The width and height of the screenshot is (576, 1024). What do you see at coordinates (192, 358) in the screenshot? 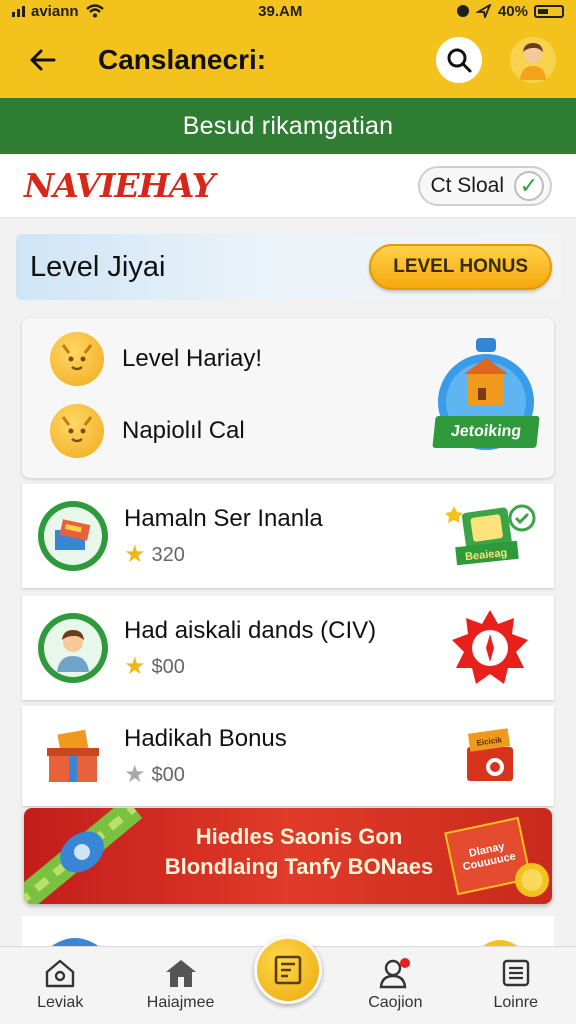
I see `level-row-label: Level Hariay!` at bounding box center [192, 358].